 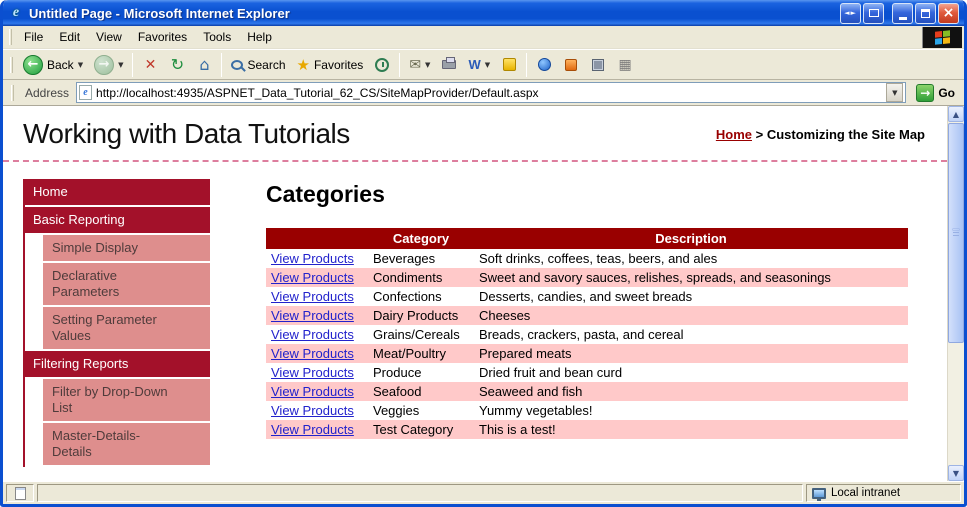 What do you see at coordinates (259, 37) in the screenshot?
I see `menu-help: Help` at bounding box center [259, 37].